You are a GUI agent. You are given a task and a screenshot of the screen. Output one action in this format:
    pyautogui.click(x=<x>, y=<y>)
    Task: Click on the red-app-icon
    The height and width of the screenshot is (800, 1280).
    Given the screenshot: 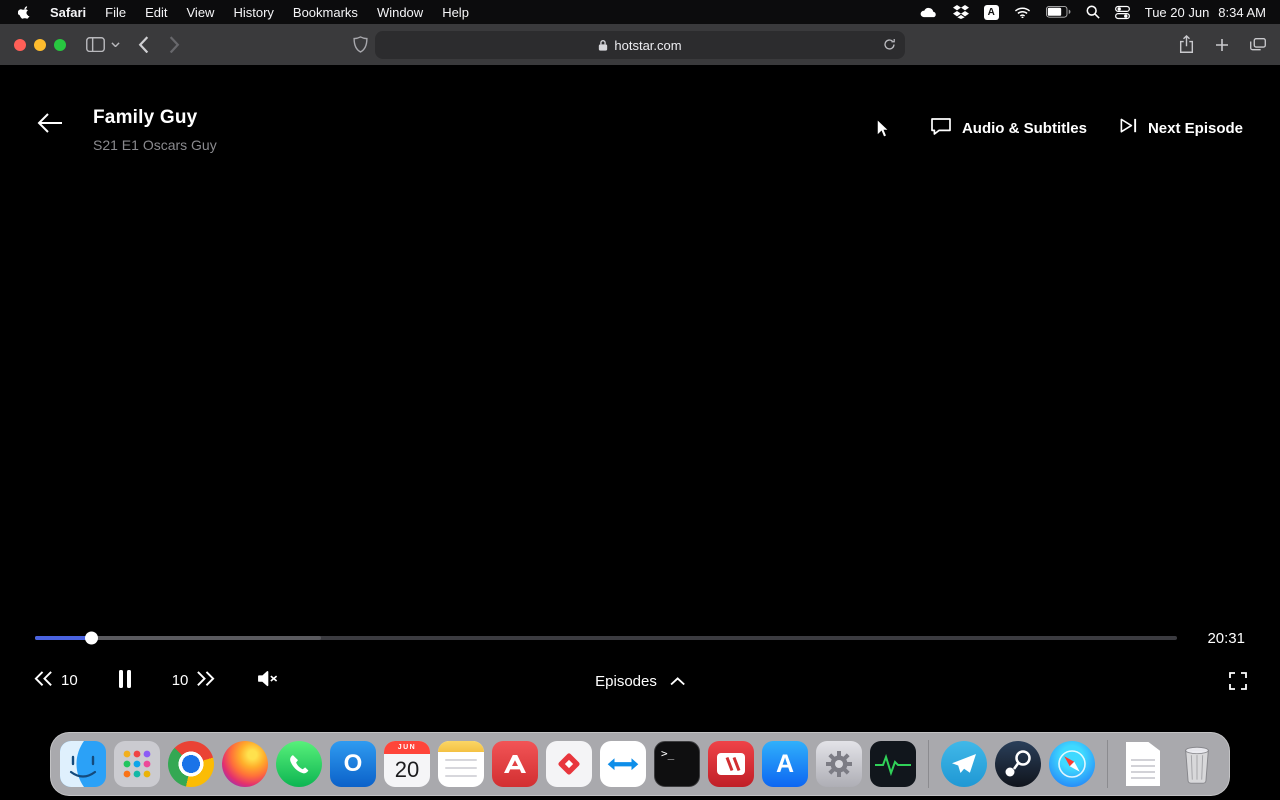 What is the action you would take?
    pyautogui.click(x=515, y=764)
    